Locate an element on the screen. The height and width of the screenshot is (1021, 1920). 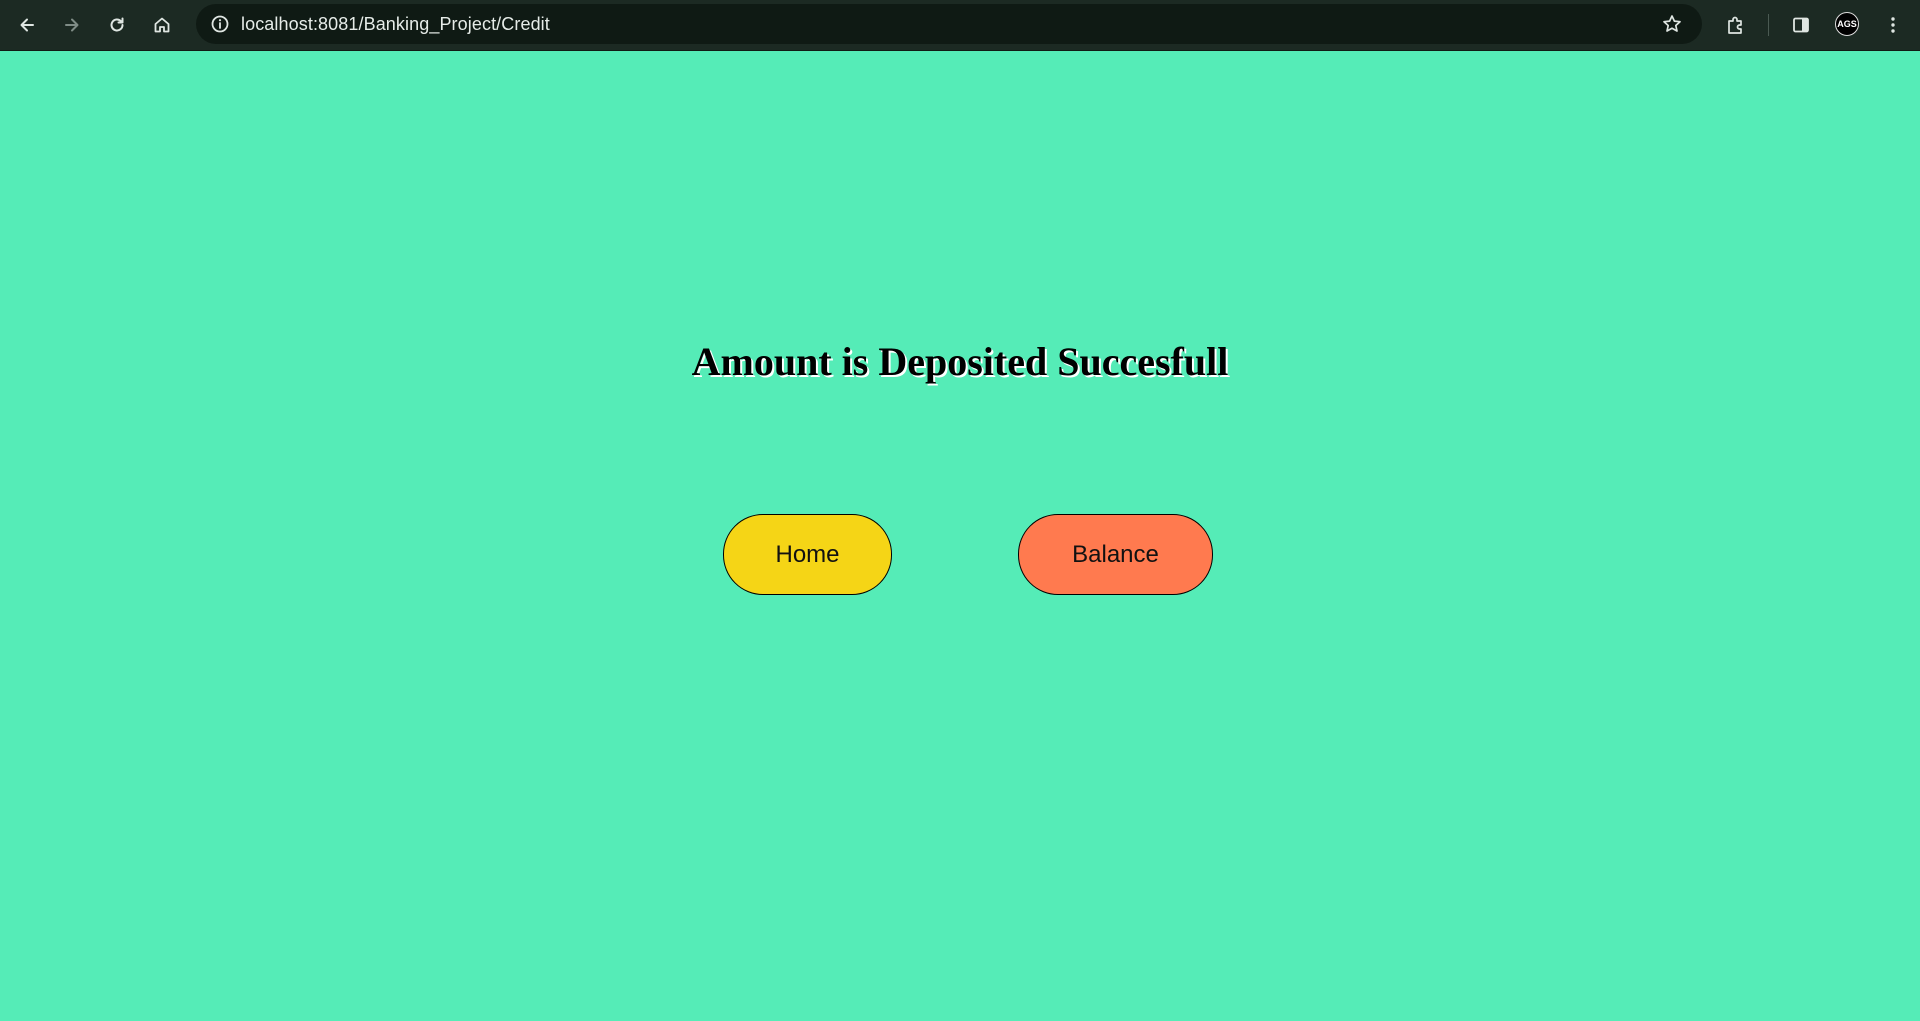
profile-avatar: AGS is located at coordinates (1847, 24).